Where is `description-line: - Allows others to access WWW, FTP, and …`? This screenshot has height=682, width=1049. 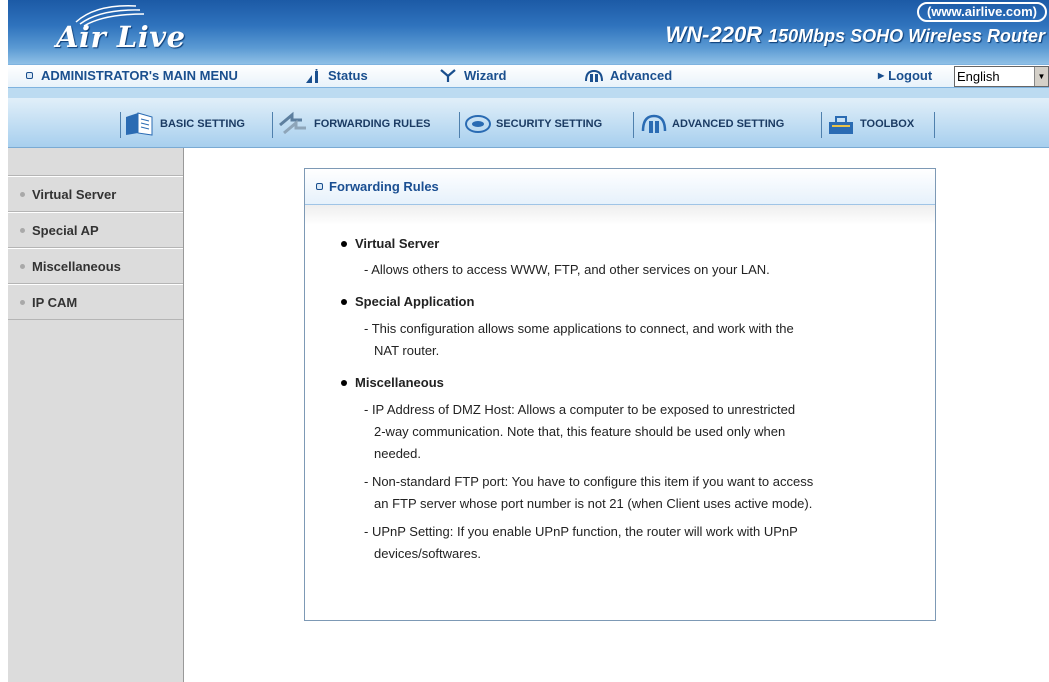 description-line: - Allows others to access WWW, FTP, and … is located at coordinates (567, 269).